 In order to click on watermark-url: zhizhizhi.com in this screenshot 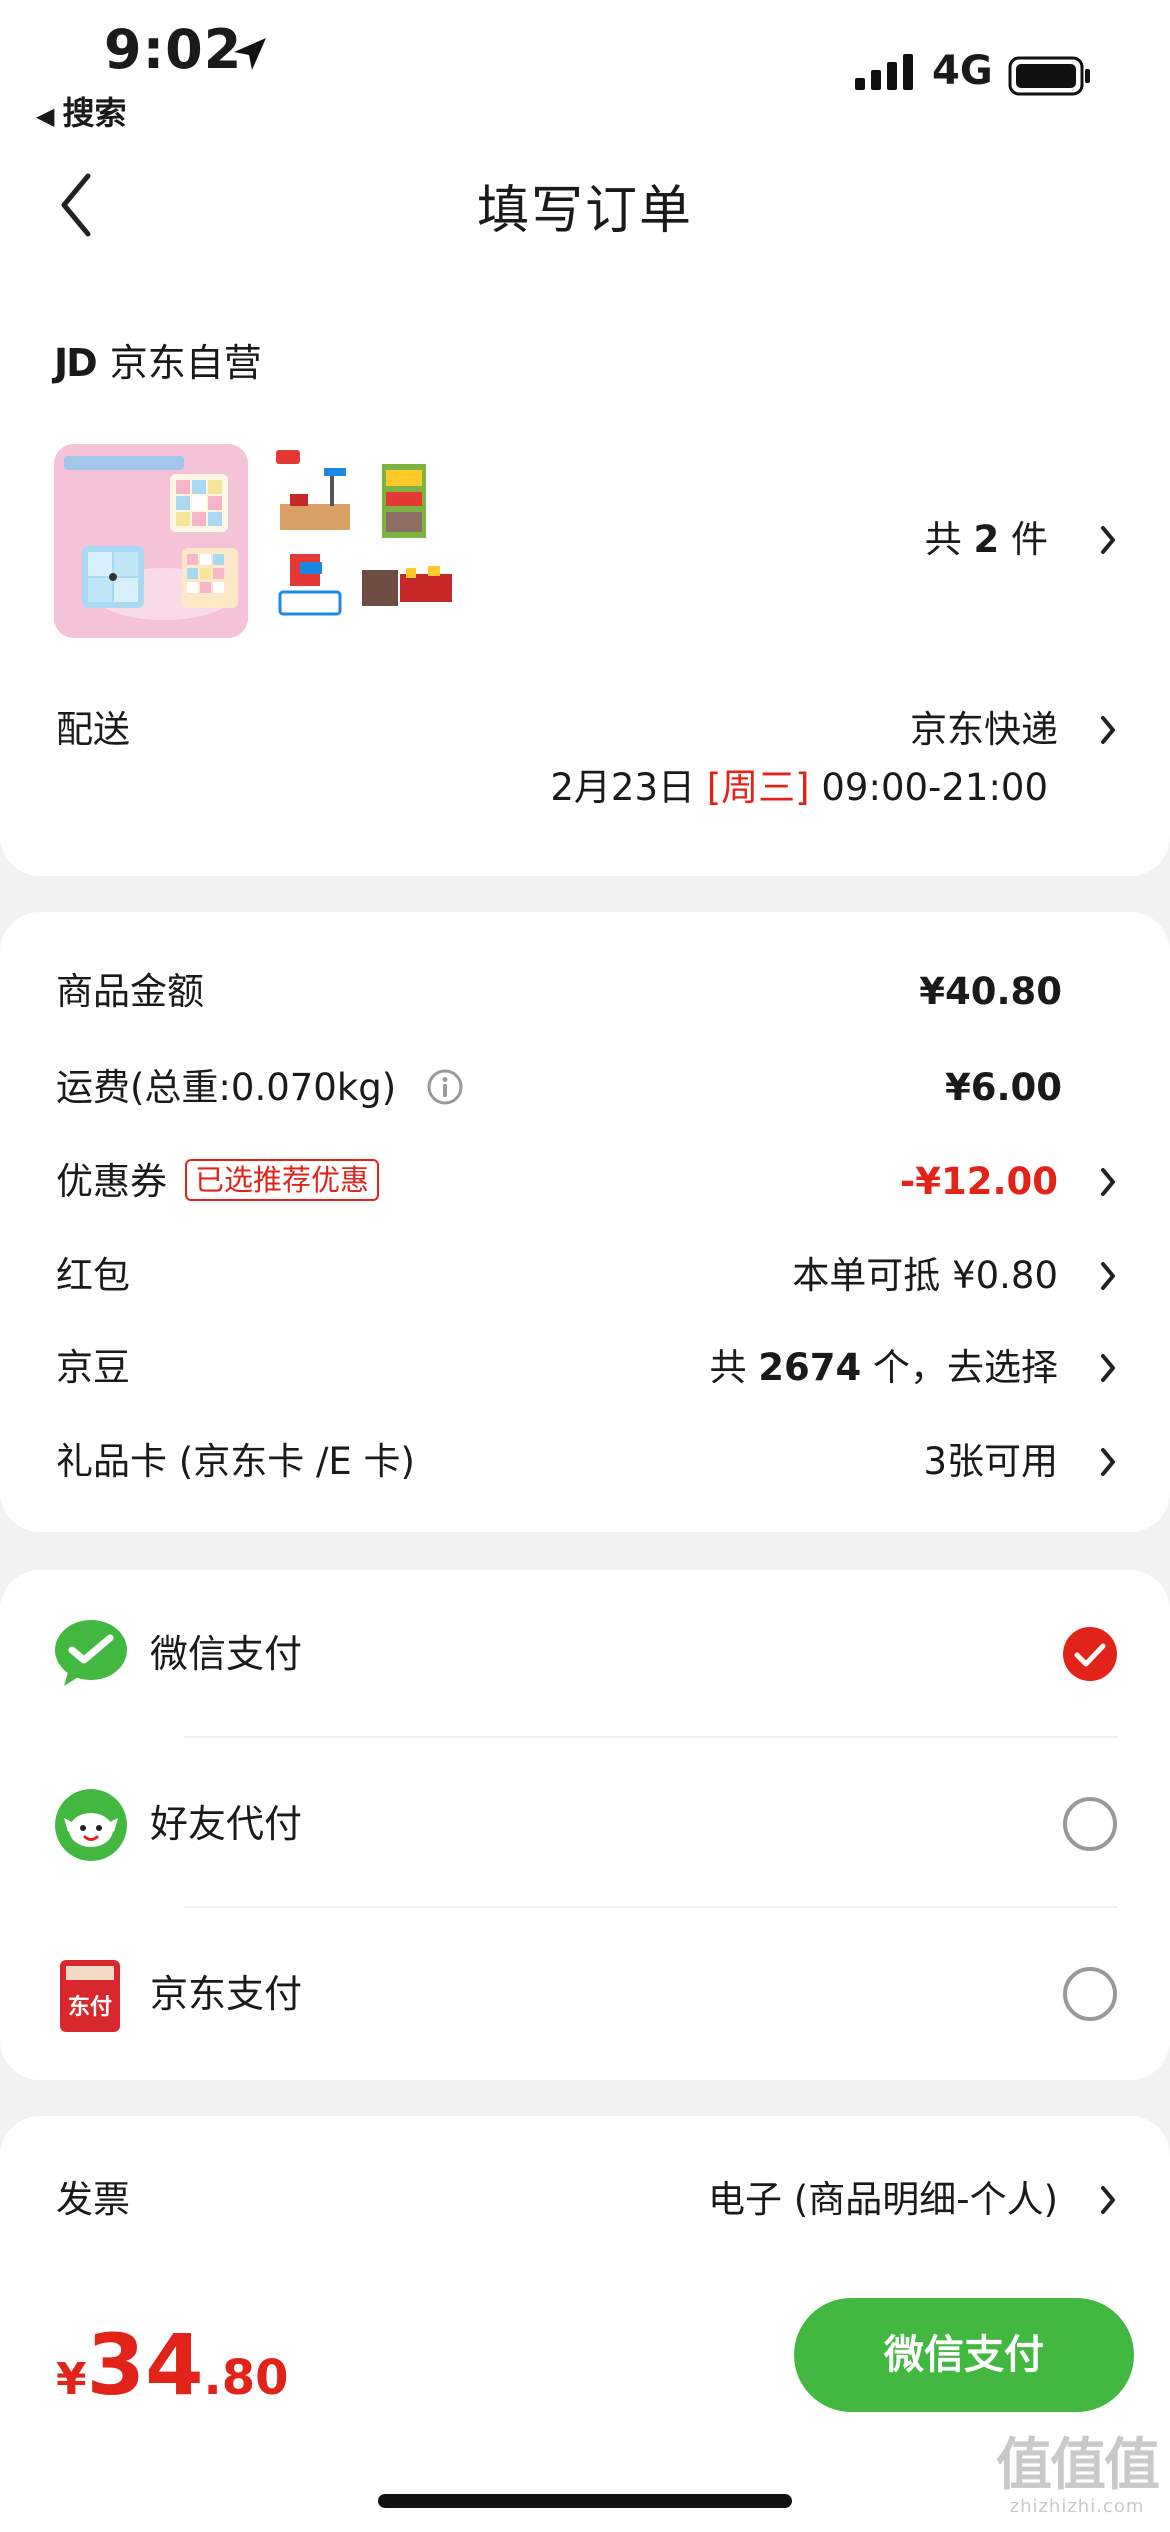, I will do `click(1077, 2506)`.